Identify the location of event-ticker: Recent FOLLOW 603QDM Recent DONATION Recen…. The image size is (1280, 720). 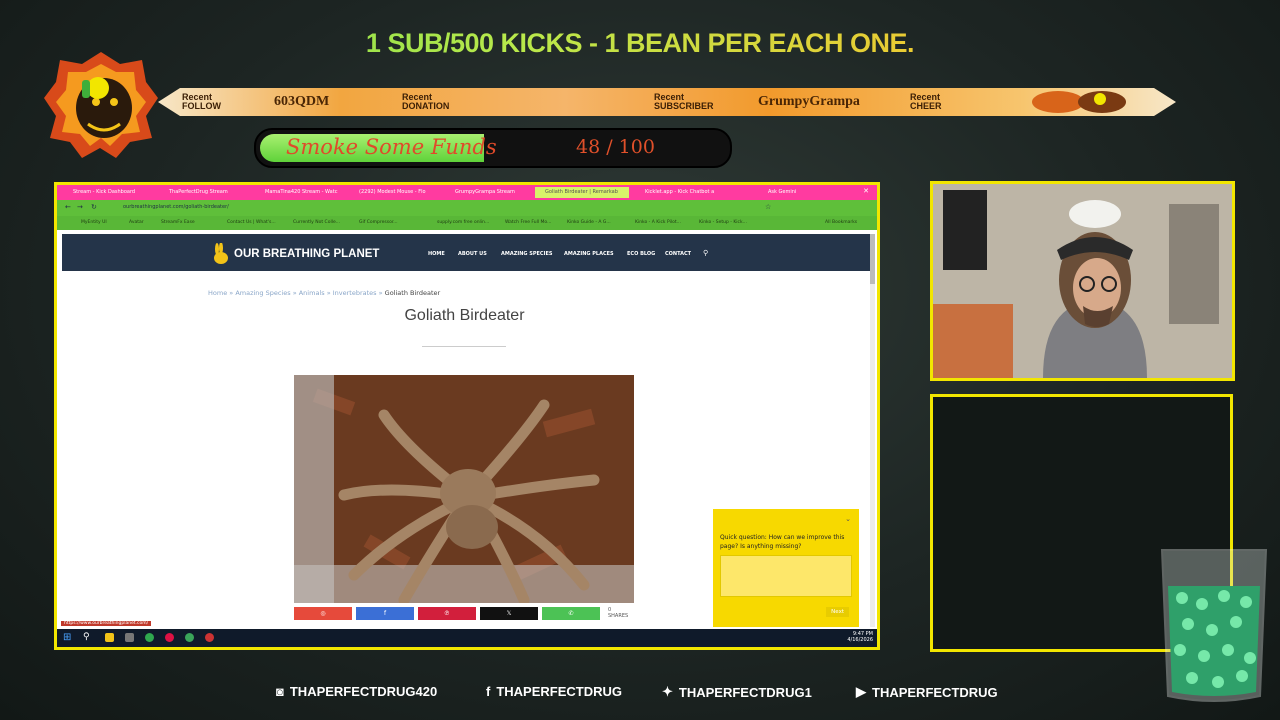
(667, 102).